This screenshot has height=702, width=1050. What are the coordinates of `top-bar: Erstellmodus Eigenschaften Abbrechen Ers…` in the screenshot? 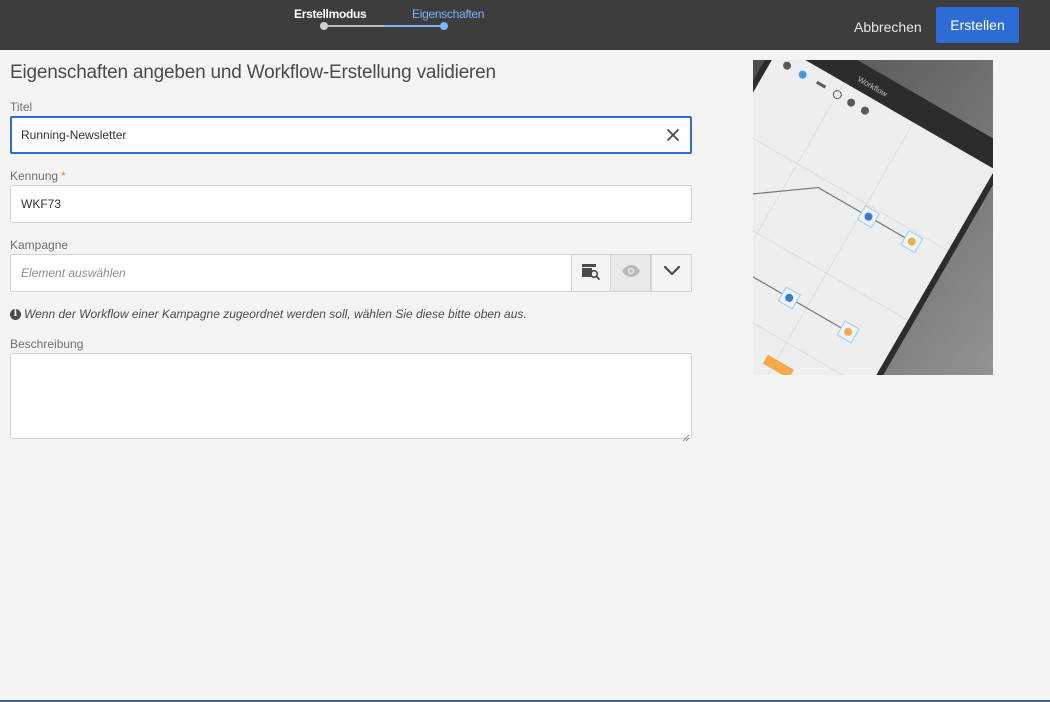 It's located at (525, 25).